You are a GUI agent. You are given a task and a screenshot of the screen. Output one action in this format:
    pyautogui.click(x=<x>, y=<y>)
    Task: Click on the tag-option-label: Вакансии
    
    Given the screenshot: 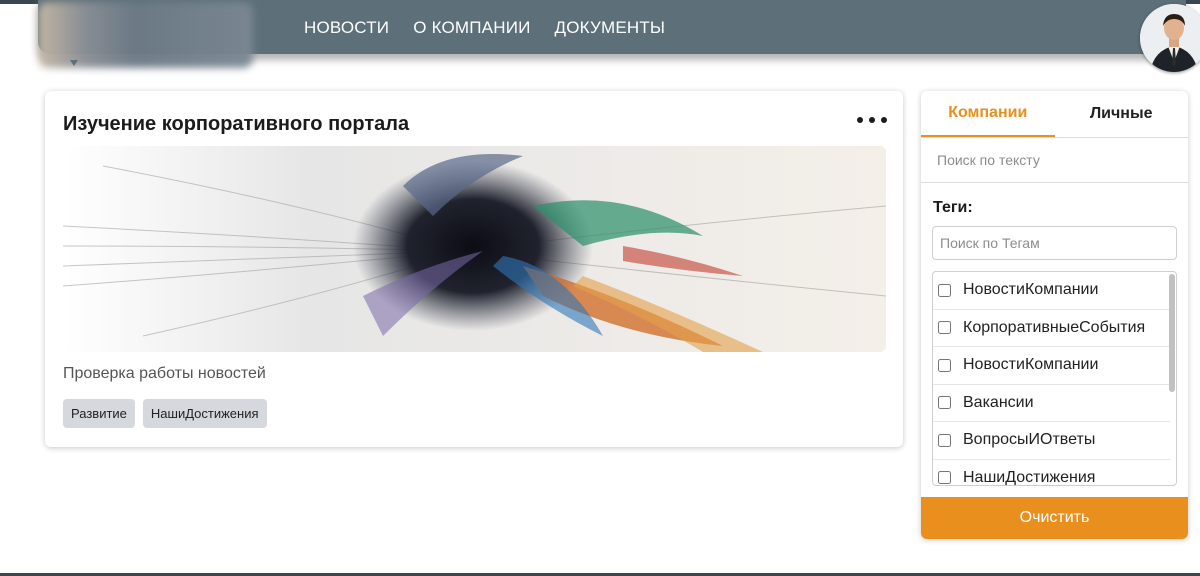 What is the action you would take?
    pyautogui.click(x=998, y=402)
    